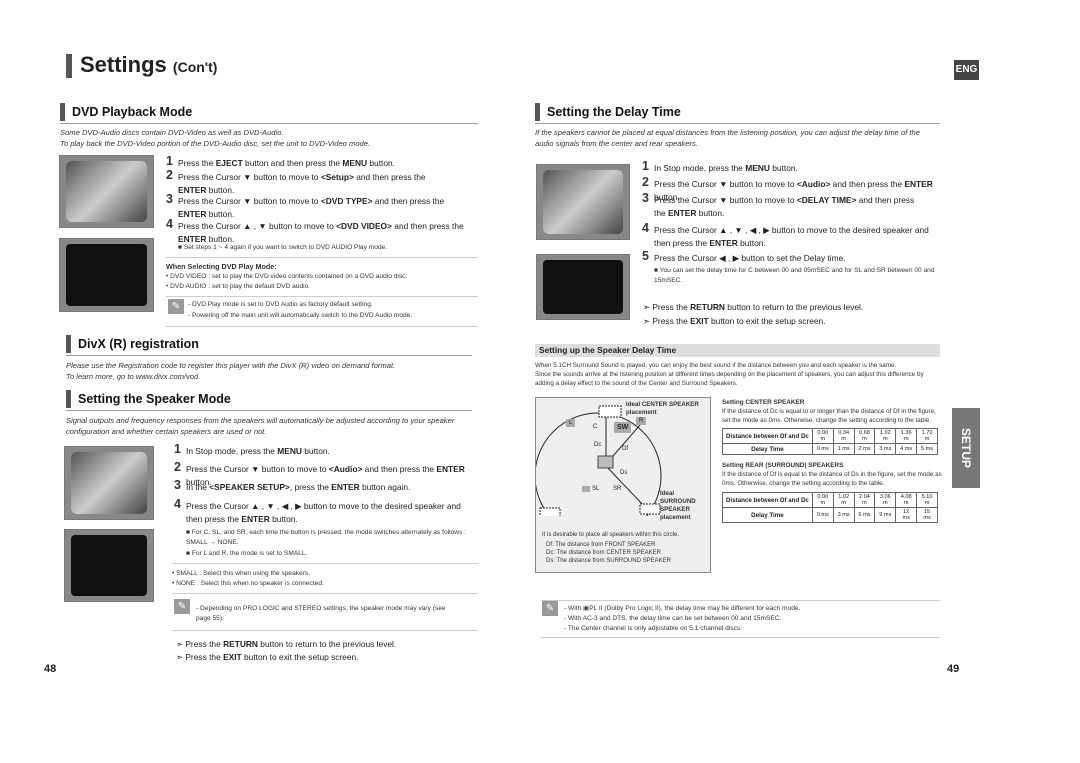 This screenshot has height=763, width=1080. Describe the element at coordinates (675, 517) in the screenshot. I see `label-line: placement` at that location.